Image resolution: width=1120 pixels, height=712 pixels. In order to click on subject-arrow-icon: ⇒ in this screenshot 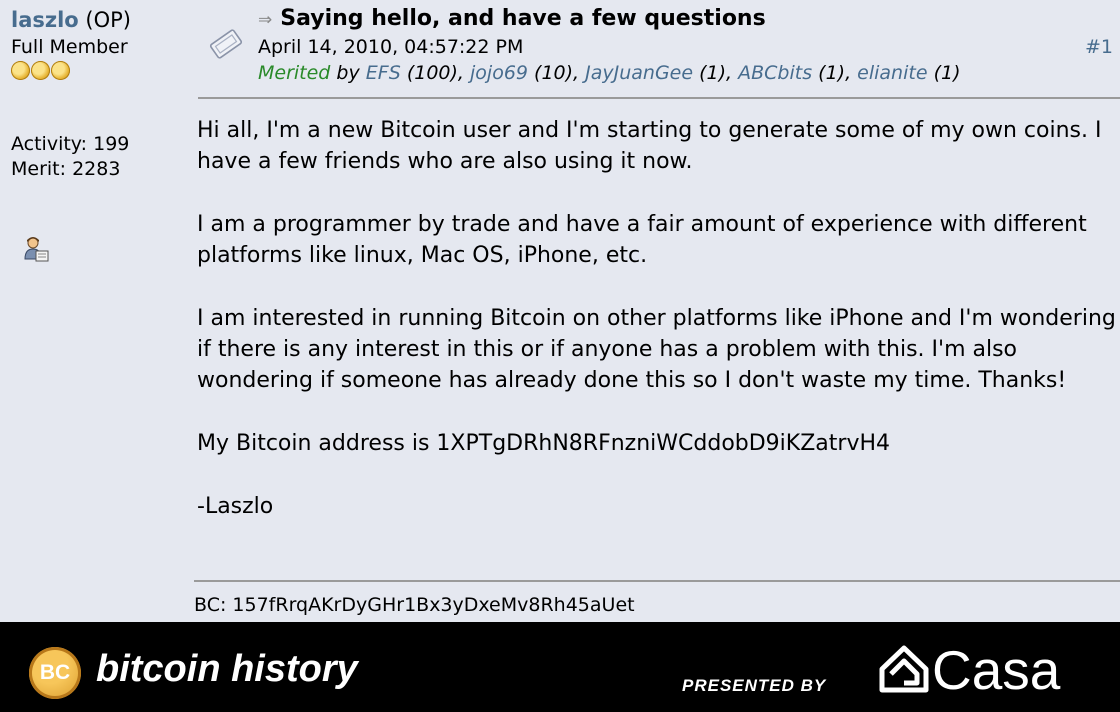, I will do `click(265, 20)`.